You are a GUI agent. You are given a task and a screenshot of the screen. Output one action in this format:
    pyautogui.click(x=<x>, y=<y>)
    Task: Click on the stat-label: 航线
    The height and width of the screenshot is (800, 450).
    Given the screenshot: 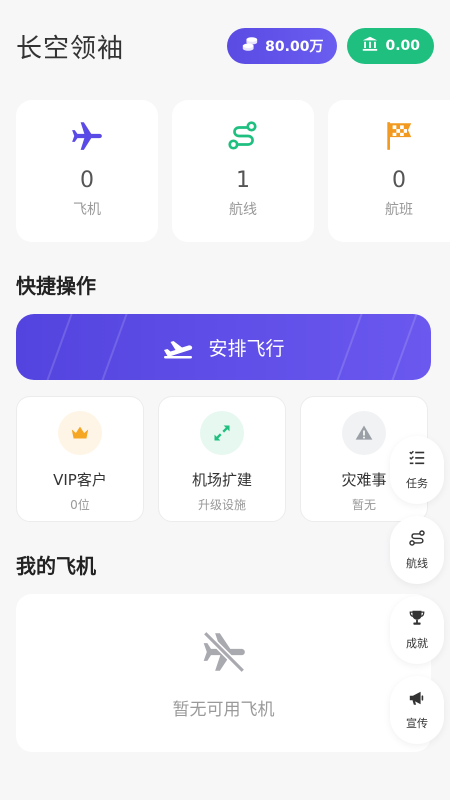 What is the action you would take?
    pyautogui.click(x=243, y=210)
    